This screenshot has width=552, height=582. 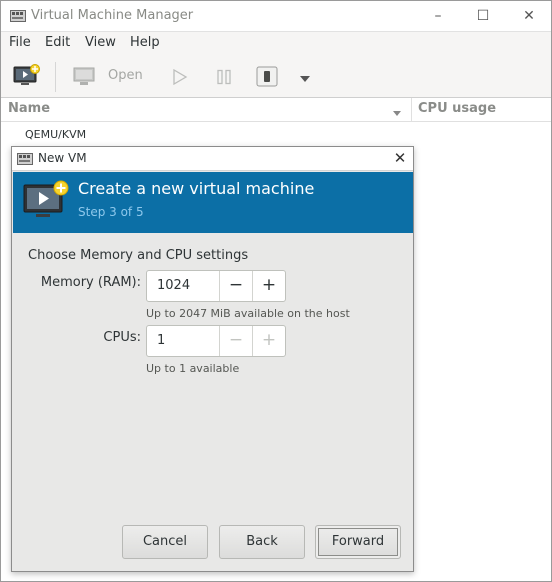 What do you see at coordinates (29, 108) in the screenshot?
I see `column-name-header: Name` at bounding box center [29, 108].